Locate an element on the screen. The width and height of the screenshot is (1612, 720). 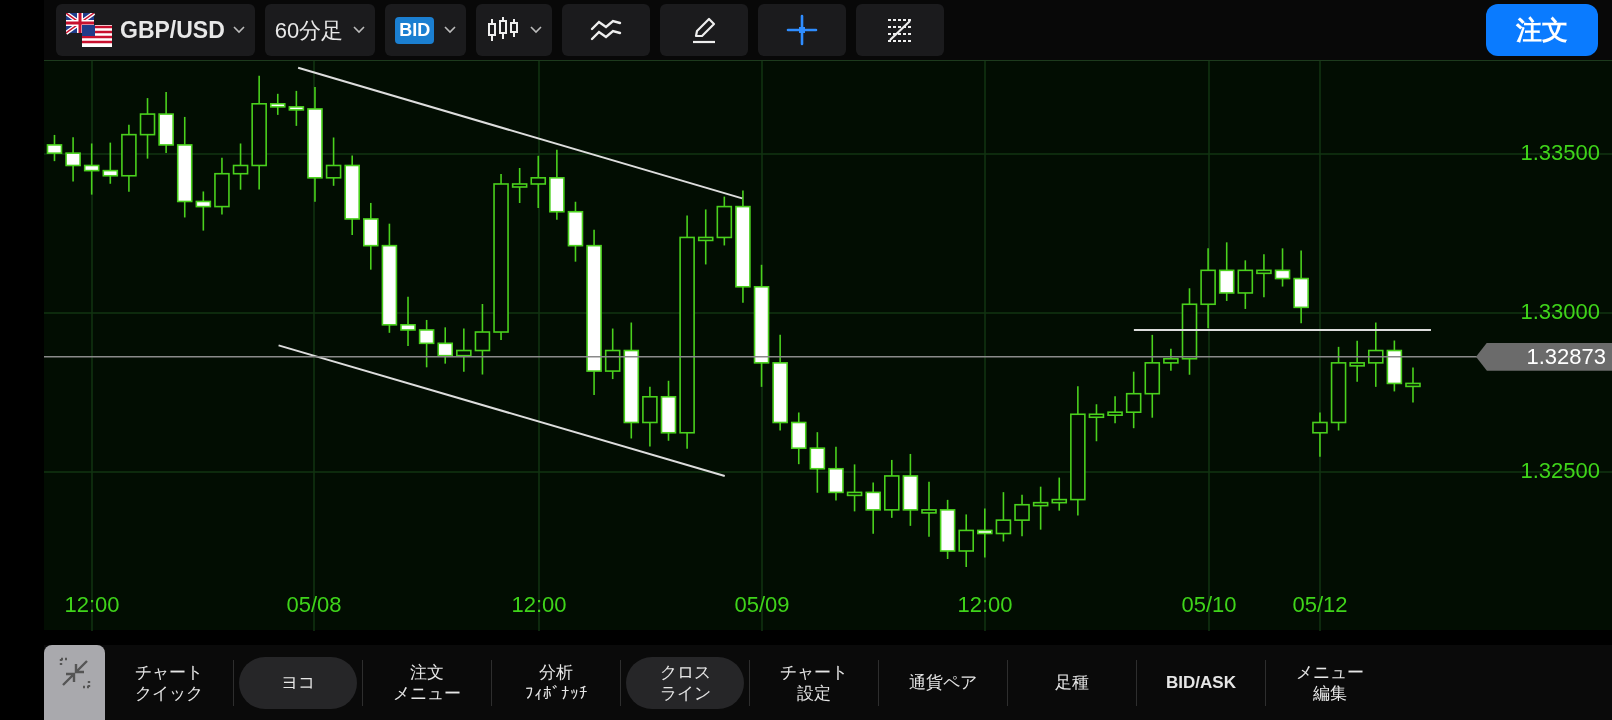
line-chart-icon is located at coordinates (606, 30).